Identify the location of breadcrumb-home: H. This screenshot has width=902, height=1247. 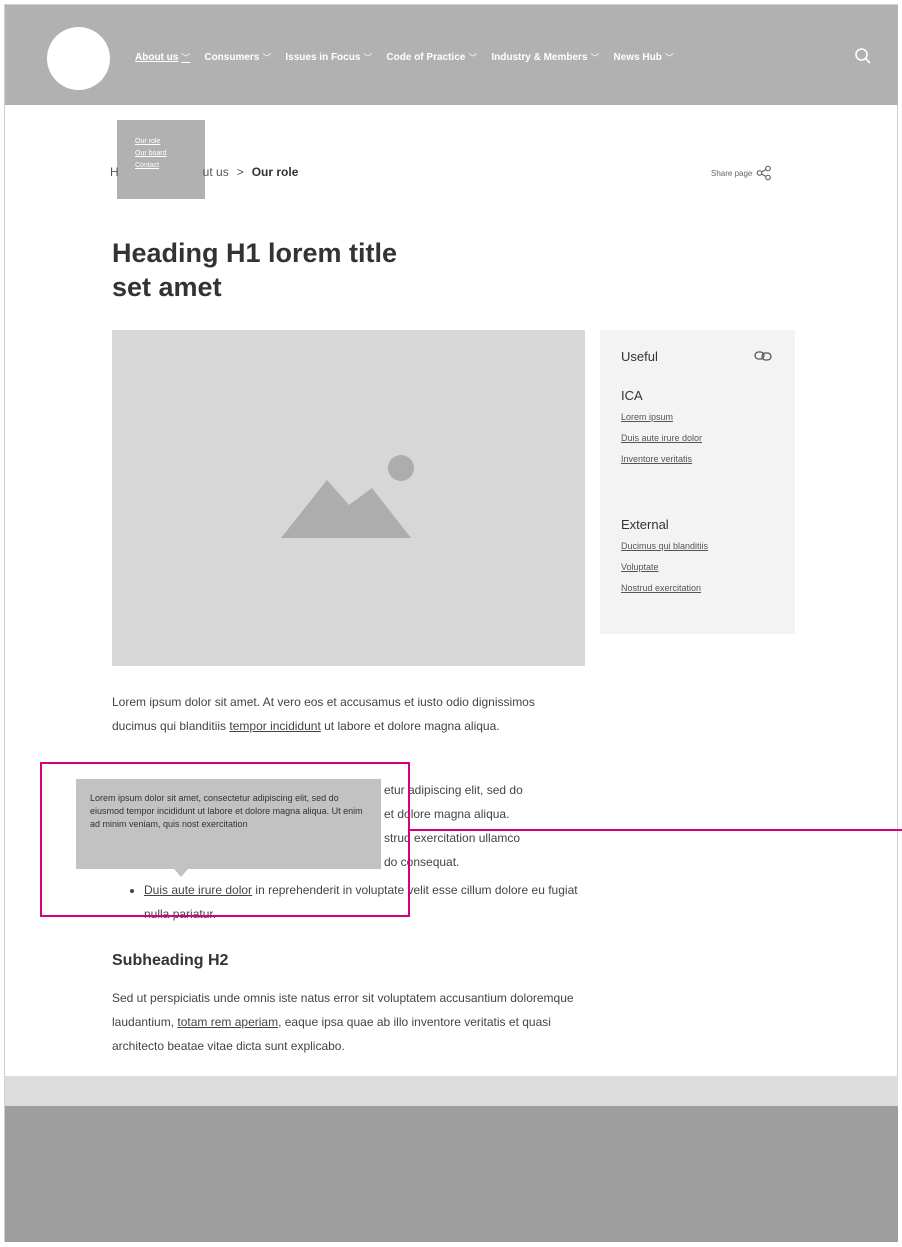
(114, 172).